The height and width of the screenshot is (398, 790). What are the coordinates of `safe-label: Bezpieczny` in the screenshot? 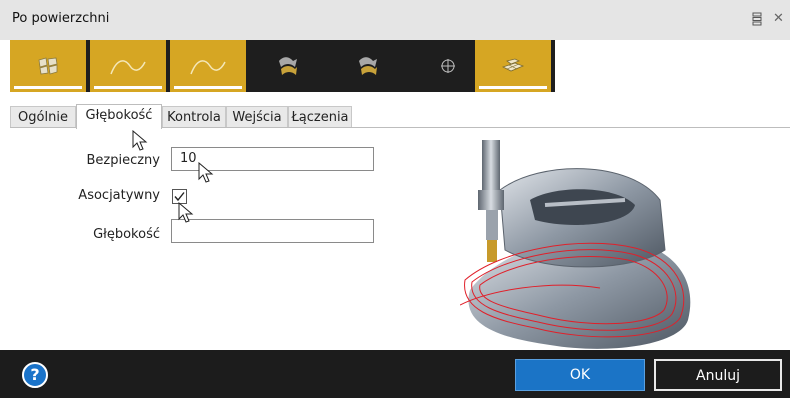 It's located at (123, 160).